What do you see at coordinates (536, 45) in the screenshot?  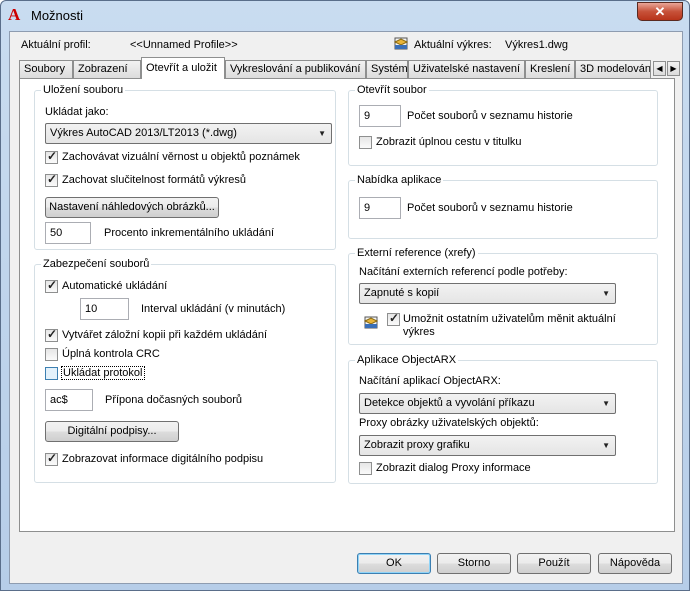 I see `drawing-value: Výkres1.dwg` at bounding box center [536, 45].